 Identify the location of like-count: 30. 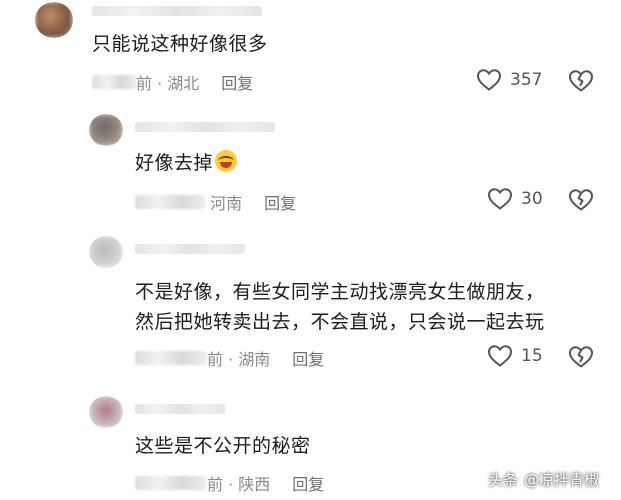
(532, 199).